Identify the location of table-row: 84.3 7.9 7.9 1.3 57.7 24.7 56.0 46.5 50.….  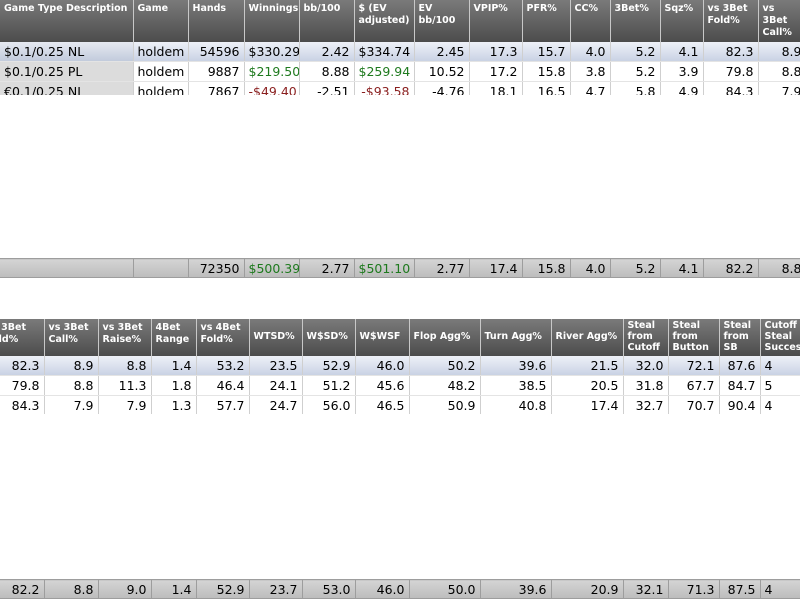
(400, 404).